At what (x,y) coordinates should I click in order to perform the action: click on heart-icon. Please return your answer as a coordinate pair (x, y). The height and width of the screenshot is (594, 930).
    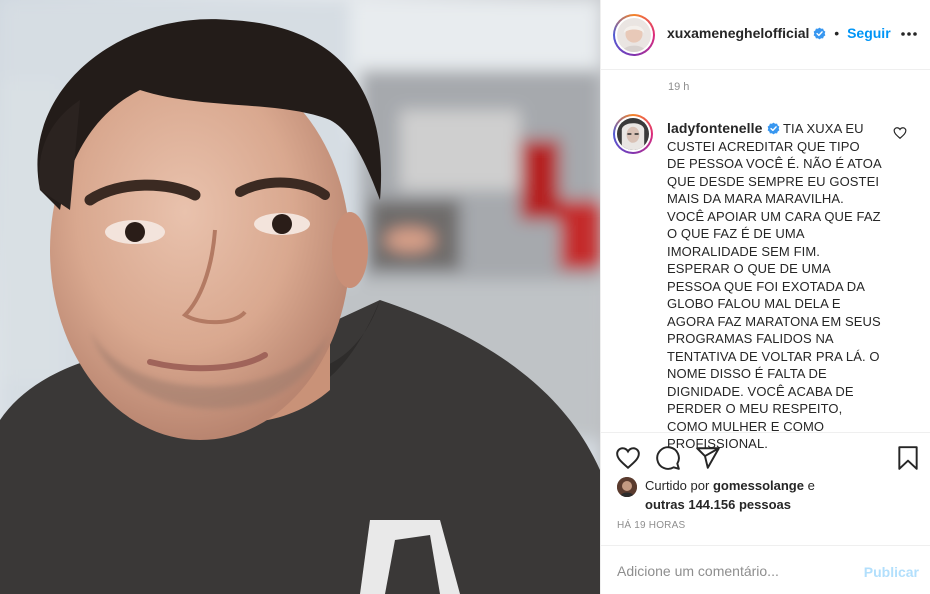
    Looking at the image, I should click on (628, 458).